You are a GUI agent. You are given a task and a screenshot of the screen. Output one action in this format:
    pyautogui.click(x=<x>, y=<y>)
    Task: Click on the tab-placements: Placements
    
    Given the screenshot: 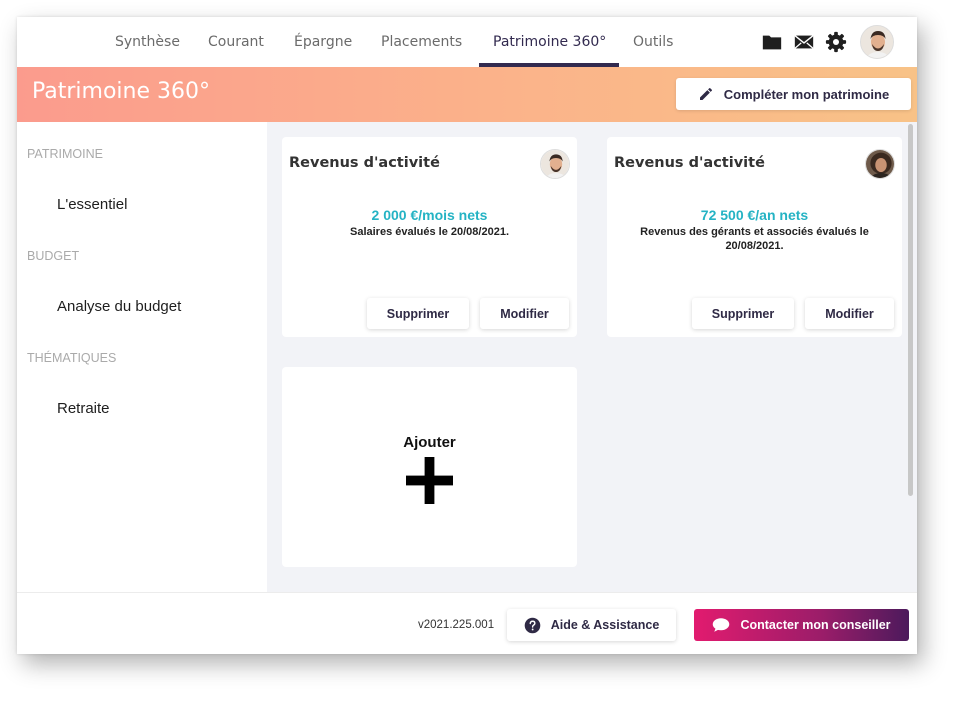 What is the action you would take?
    pyautogui.click(x=421, y=42)
    